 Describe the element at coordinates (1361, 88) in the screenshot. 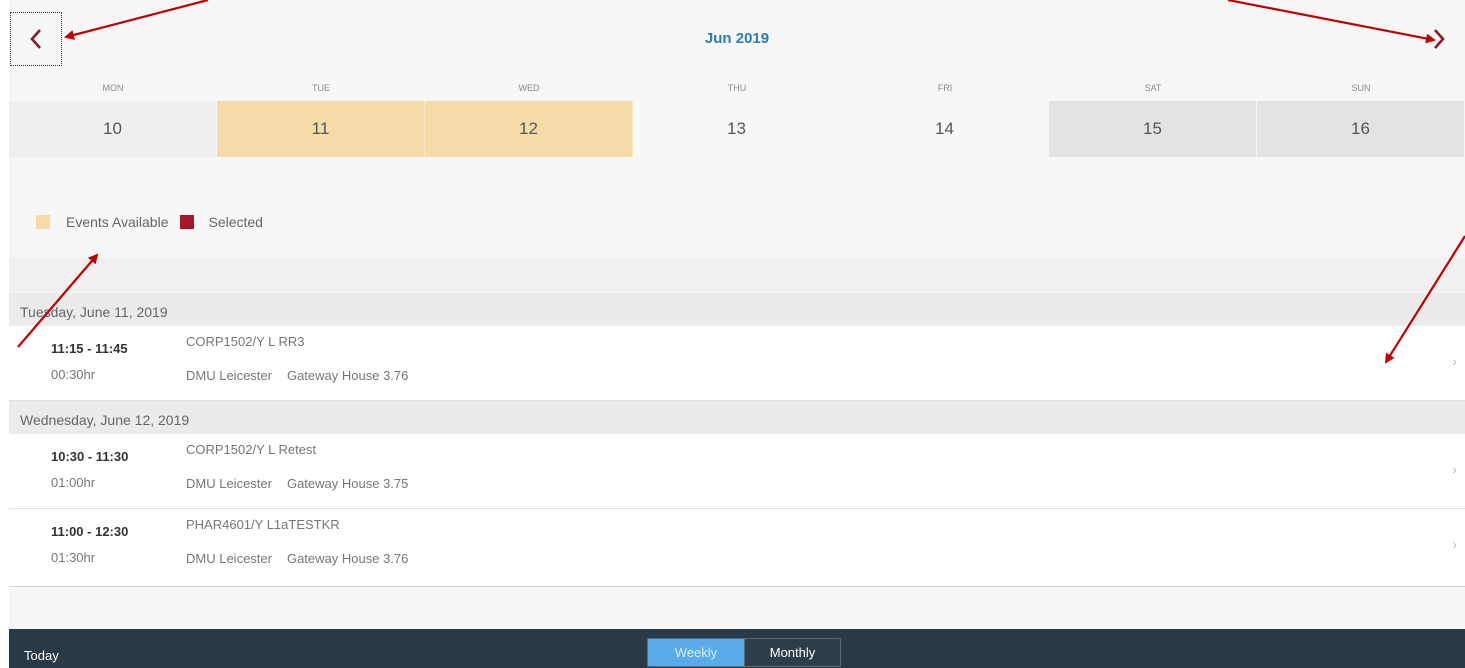

I see `weekday-label: SUN` at that location.